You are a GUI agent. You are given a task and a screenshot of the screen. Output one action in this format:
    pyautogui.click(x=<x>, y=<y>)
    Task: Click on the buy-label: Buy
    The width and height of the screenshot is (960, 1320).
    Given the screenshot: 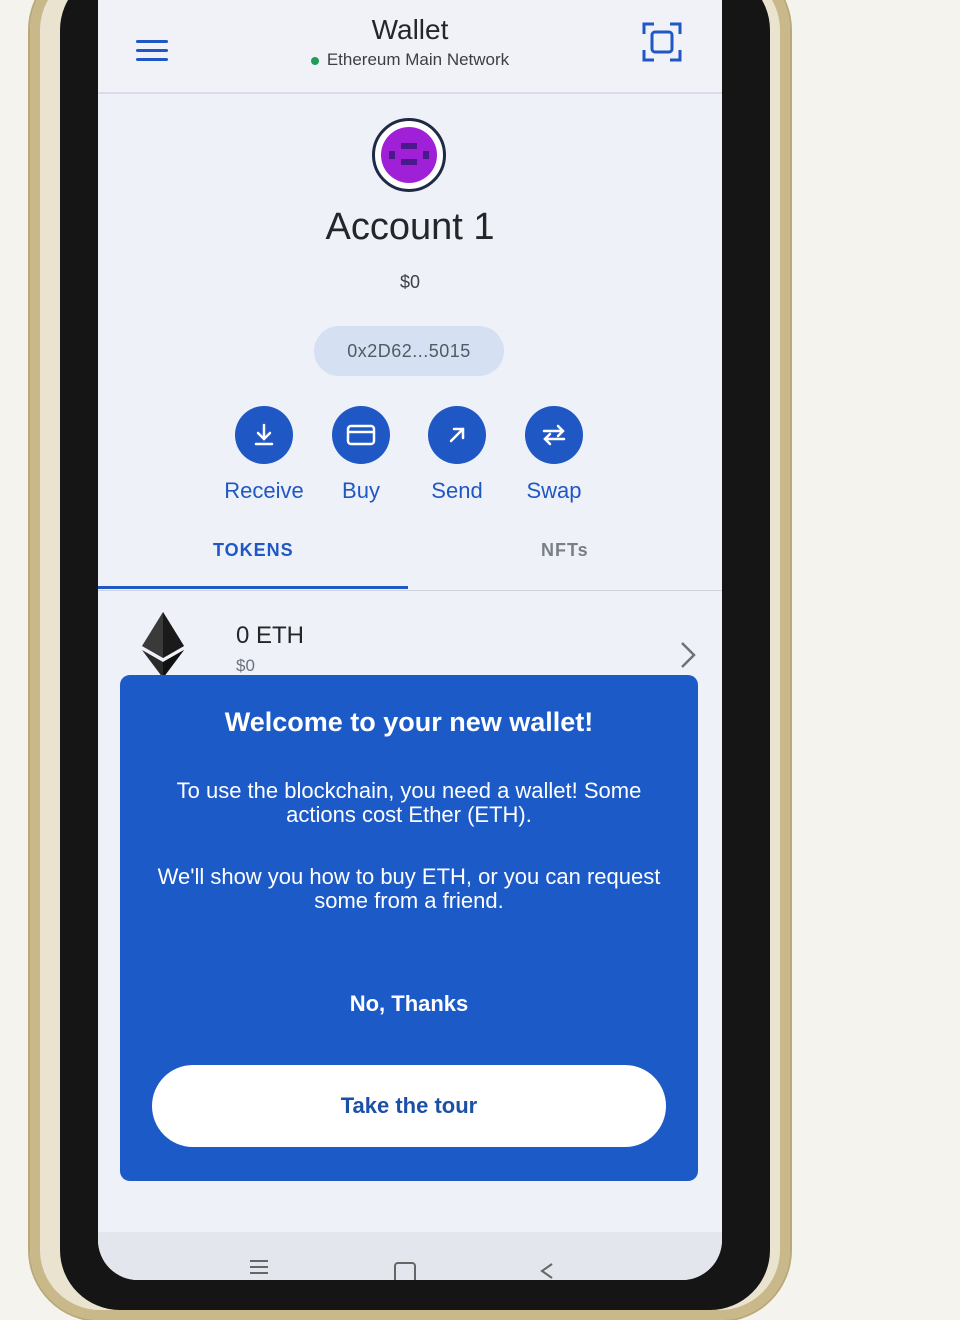 What is the action you would take?
    pyautogui.click(x=361, y=490)
    